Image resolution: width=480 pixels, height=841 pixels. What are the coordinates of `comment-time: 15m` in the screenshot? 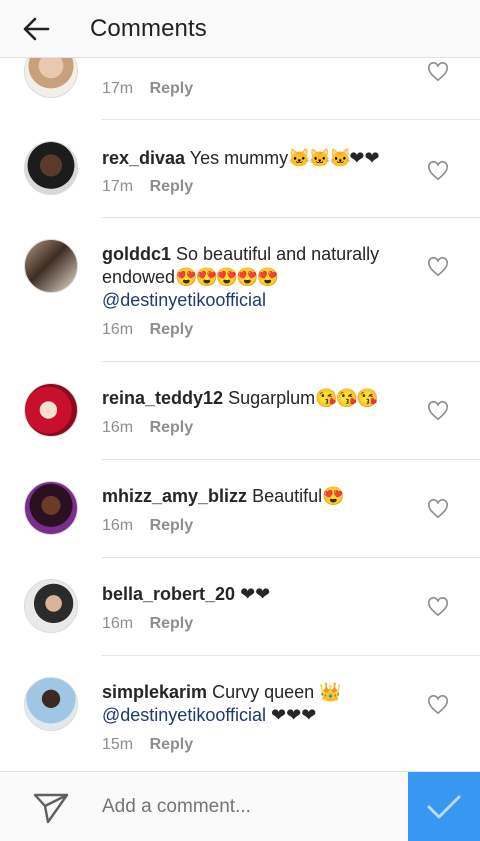 It's located at (118, 744).